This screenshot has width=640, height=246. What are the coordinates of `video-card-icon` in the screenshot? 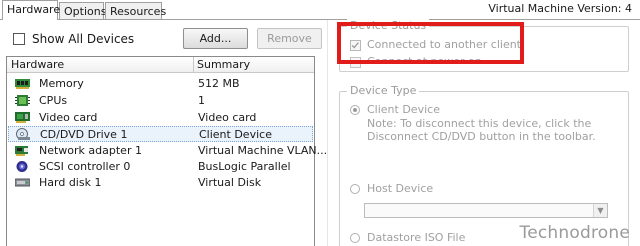 It's located at (22, 117).